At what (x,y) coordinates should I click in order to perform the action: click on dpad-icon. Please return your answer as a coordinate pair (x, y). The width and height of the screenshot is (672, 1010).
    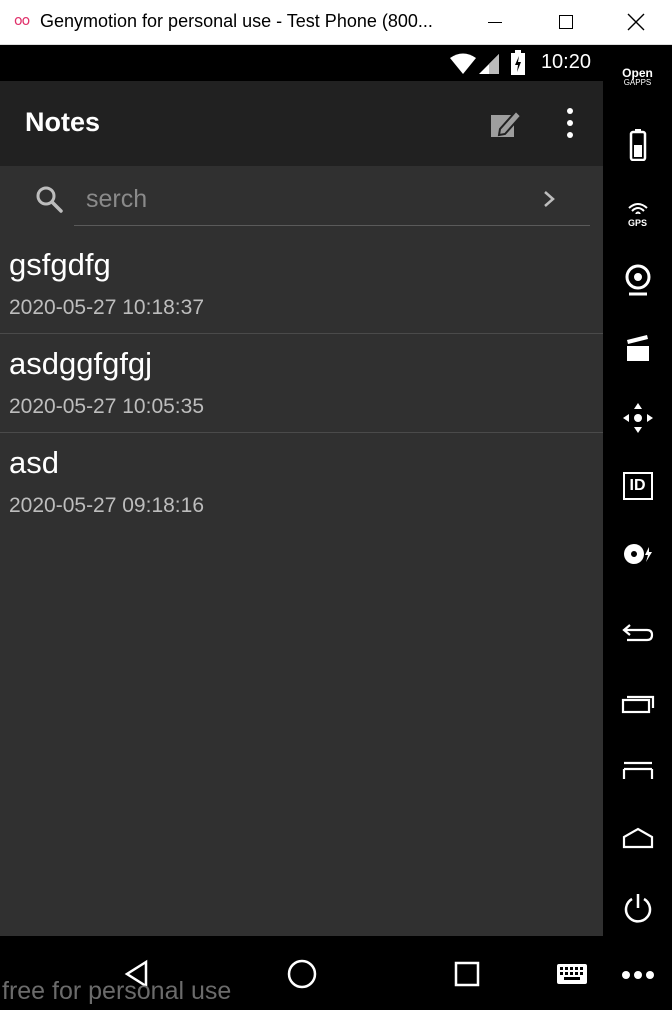
    Looking at the image, I should click on (637, 418).